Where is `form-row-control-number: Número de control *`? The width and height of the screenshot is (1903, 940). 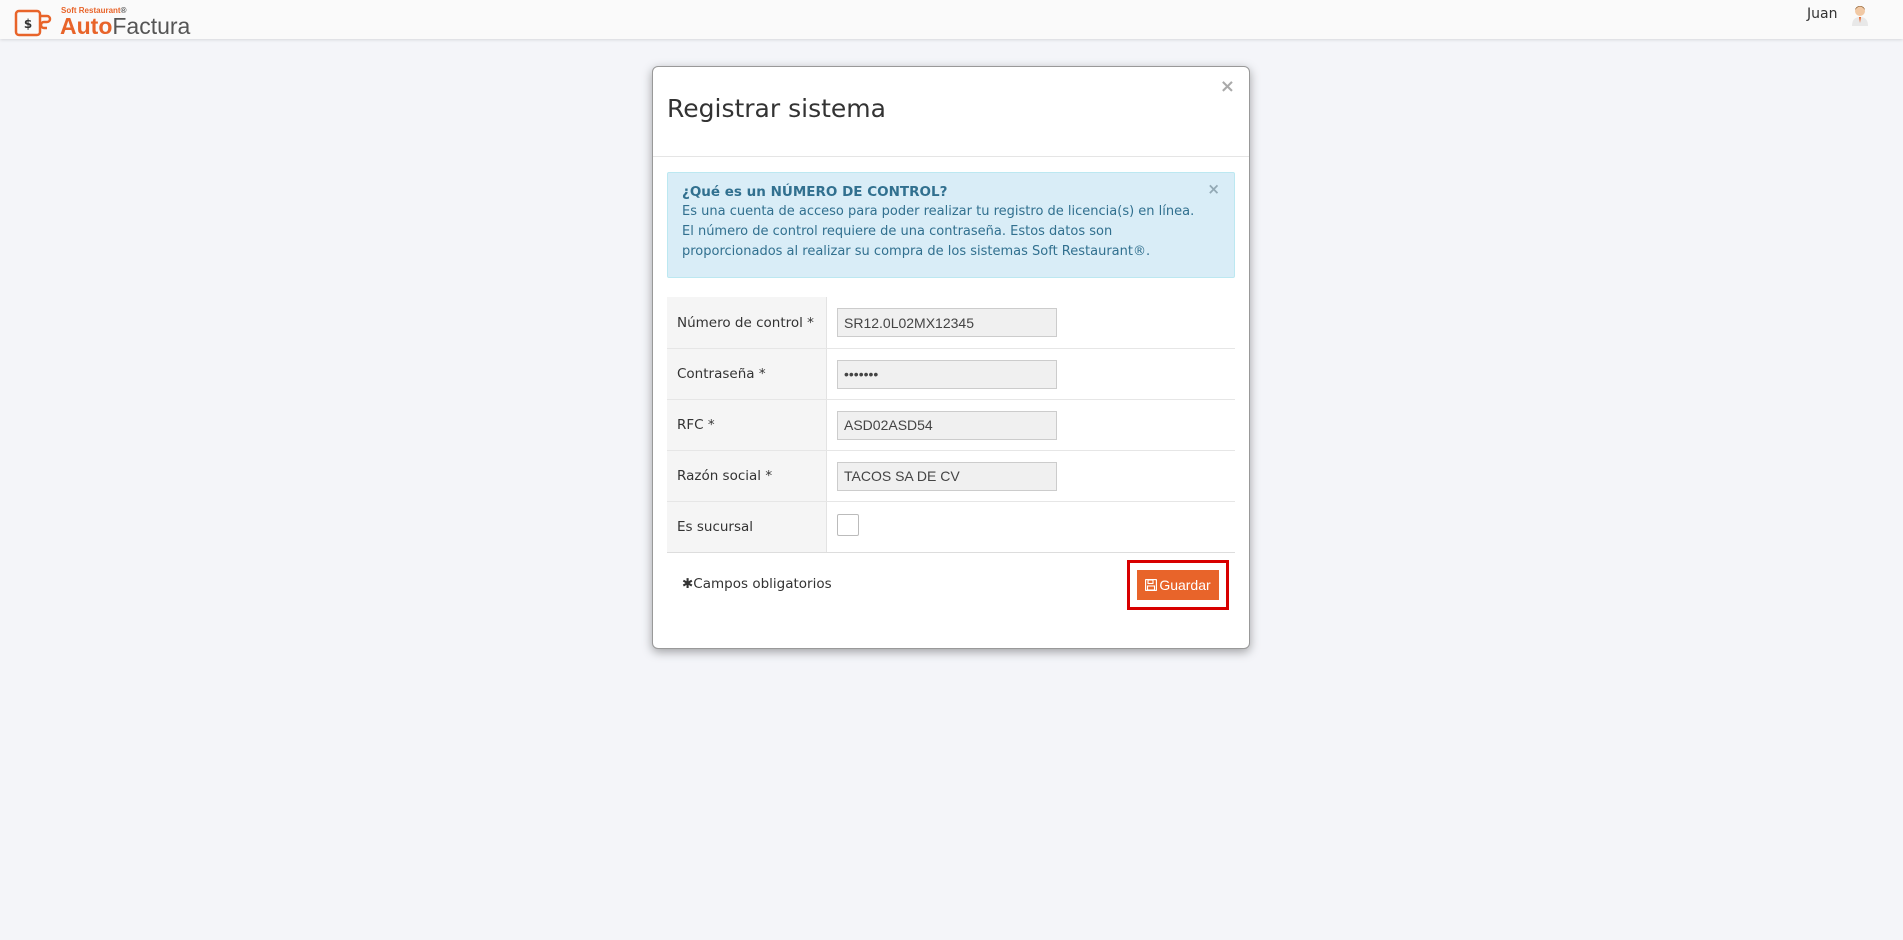
form-row-control-number: Número de control * is located at coordinates (951, 322).